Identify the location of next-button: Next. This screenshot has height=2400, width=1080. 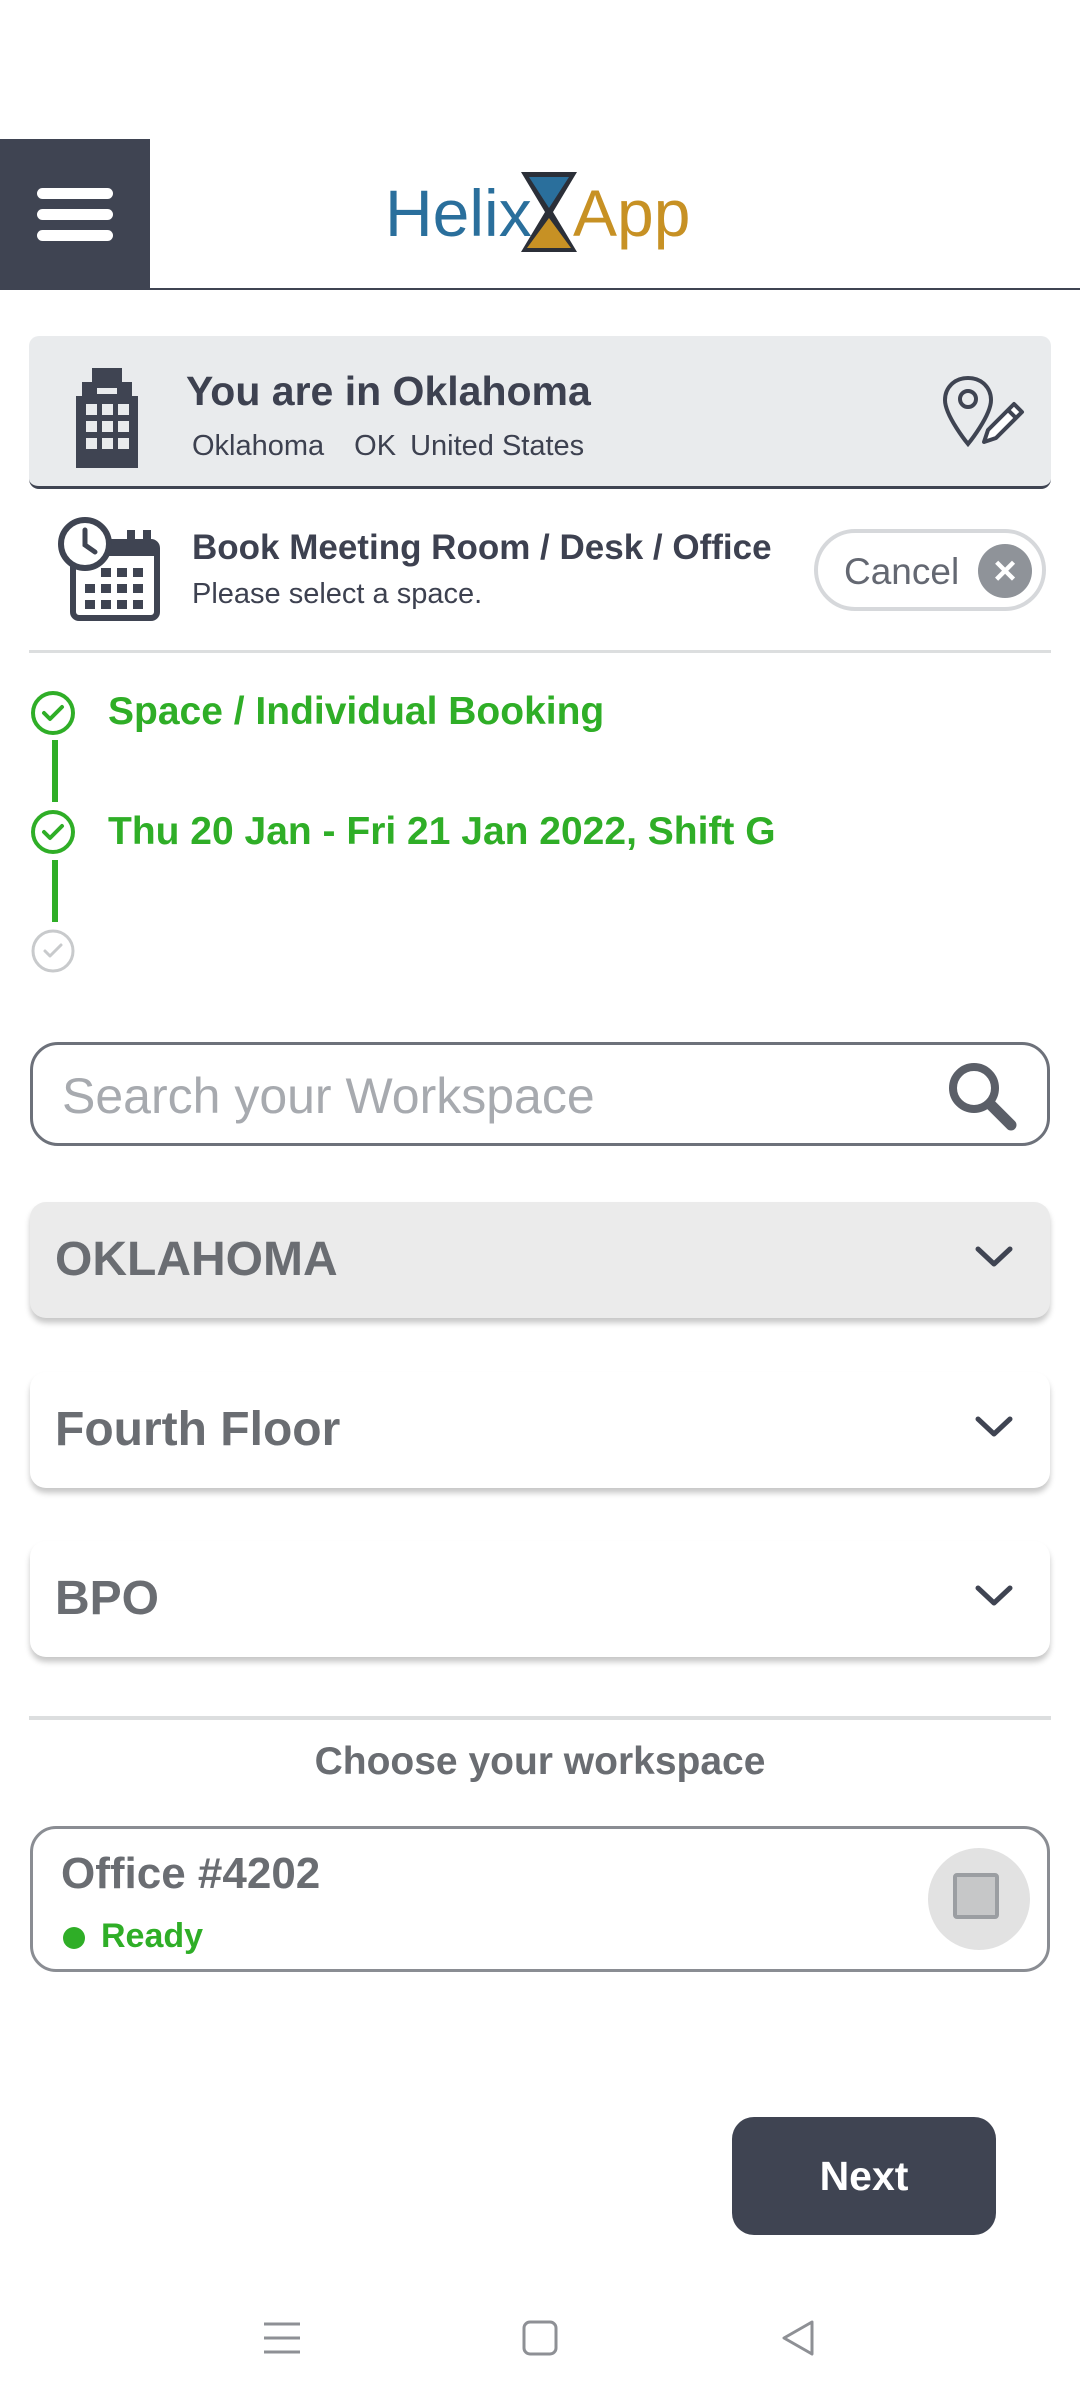
(864, 2176).